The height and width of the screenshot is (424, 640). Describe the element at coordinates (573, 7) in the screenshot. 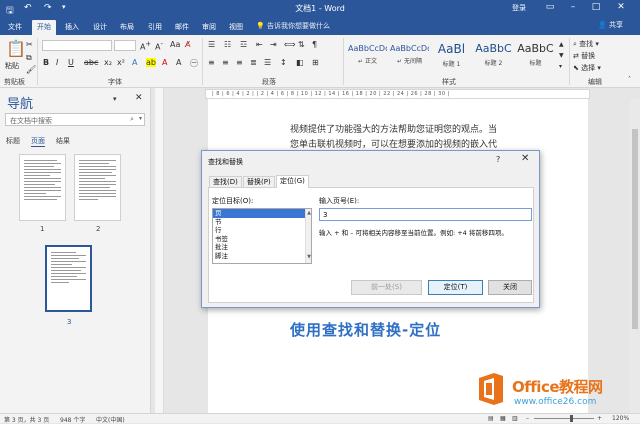

I see `minimize-icon: –` at that location.